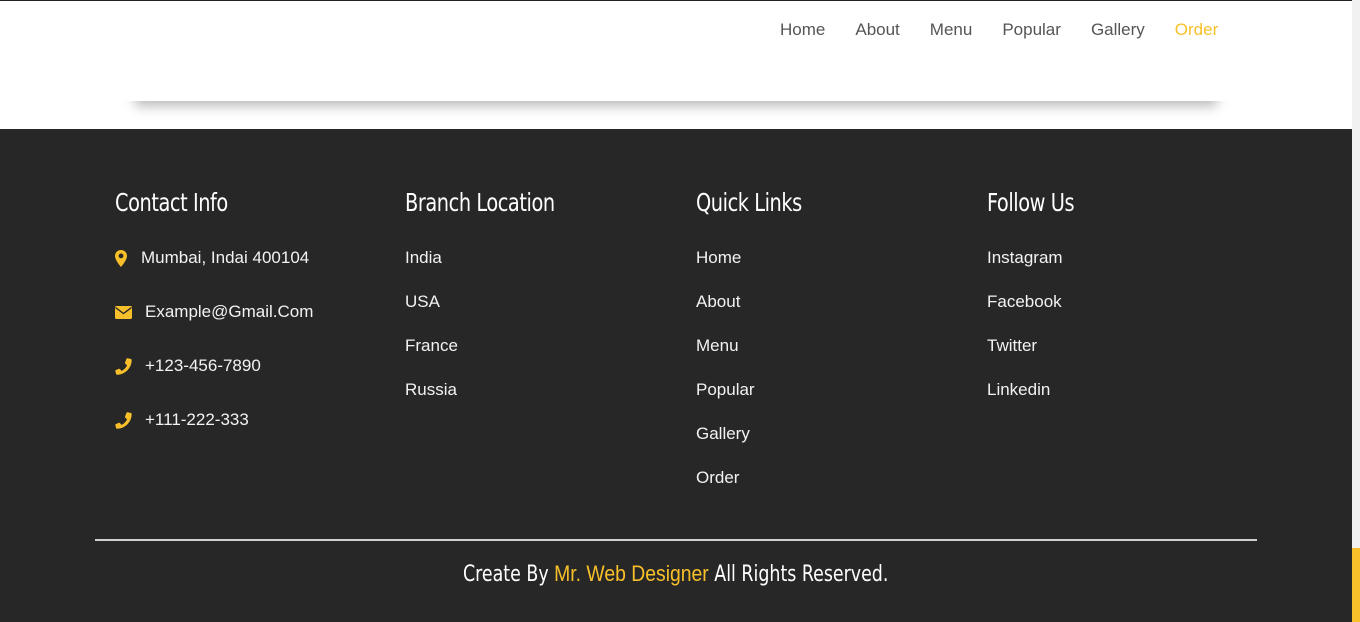  What do you see at coordinates (757, 445) in the screenshot?
I see `list-item: Gallery` at bounding box center [757, 445].